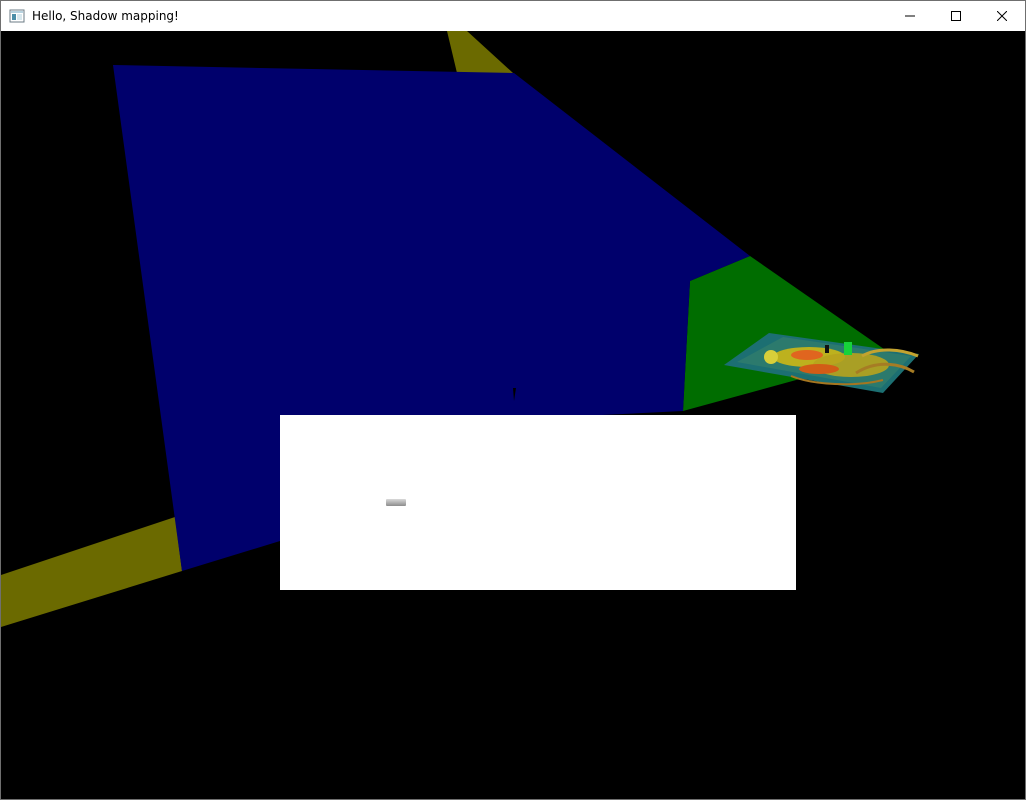  I want to click on maximize-button, so click(956, 16).